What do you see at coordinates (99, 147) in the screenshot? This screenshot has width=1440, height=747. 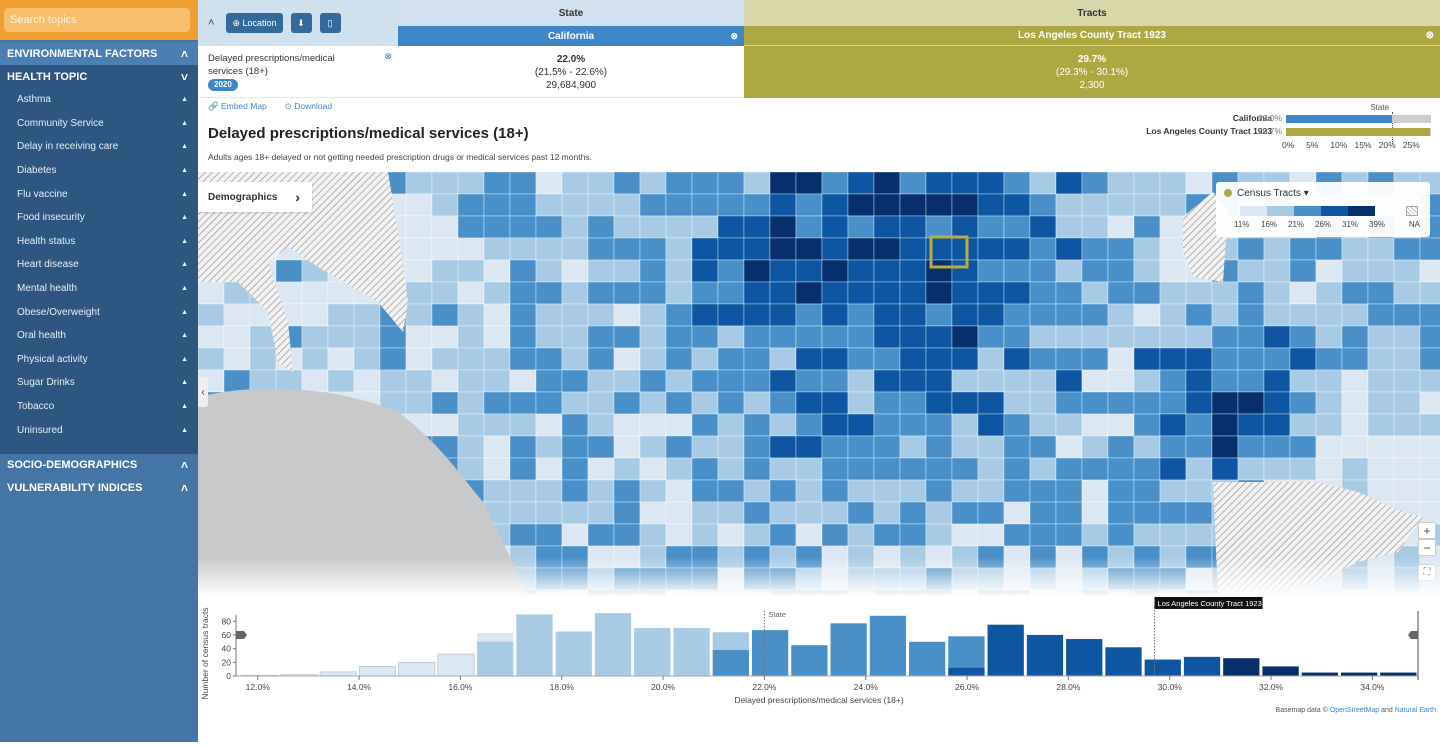 I see `sidebar-topic-delay-in-receiving-care: Delay in receiving care ▲` at bounding box center [99, 147].